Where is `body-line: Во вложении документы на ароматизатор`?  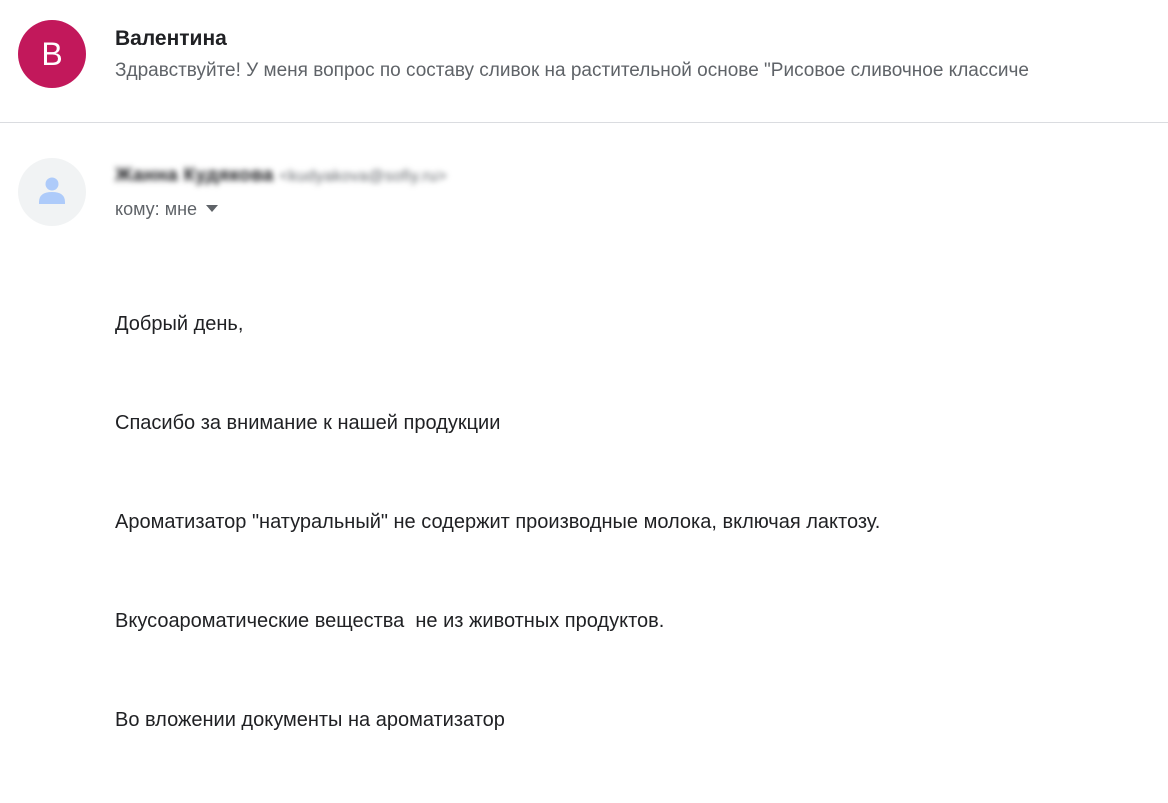
body-line: Во вложении документы на ароматизатор is located at coordinates (310, 720).